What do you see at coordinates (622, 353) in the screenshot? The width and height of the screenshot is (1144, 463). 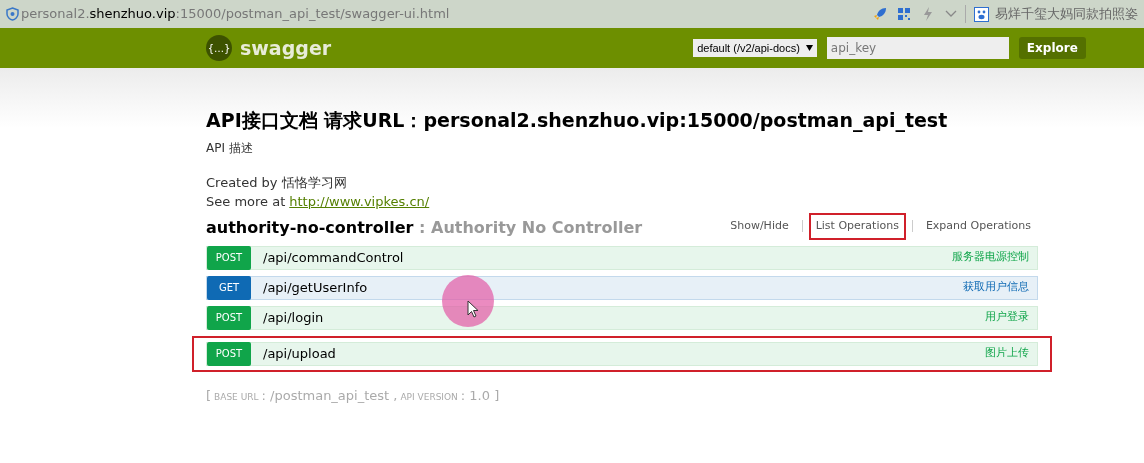 I see `operation-row: POST /api/upload 图片上传` at bounding box center [622, 353].